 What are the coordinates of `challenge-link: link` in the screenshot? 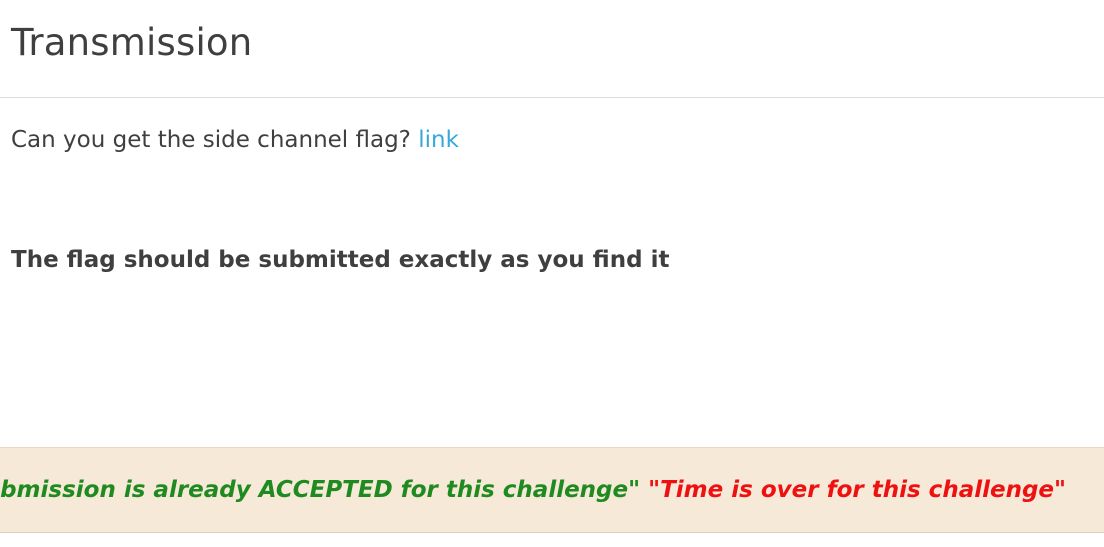 It's located at (438, 140).